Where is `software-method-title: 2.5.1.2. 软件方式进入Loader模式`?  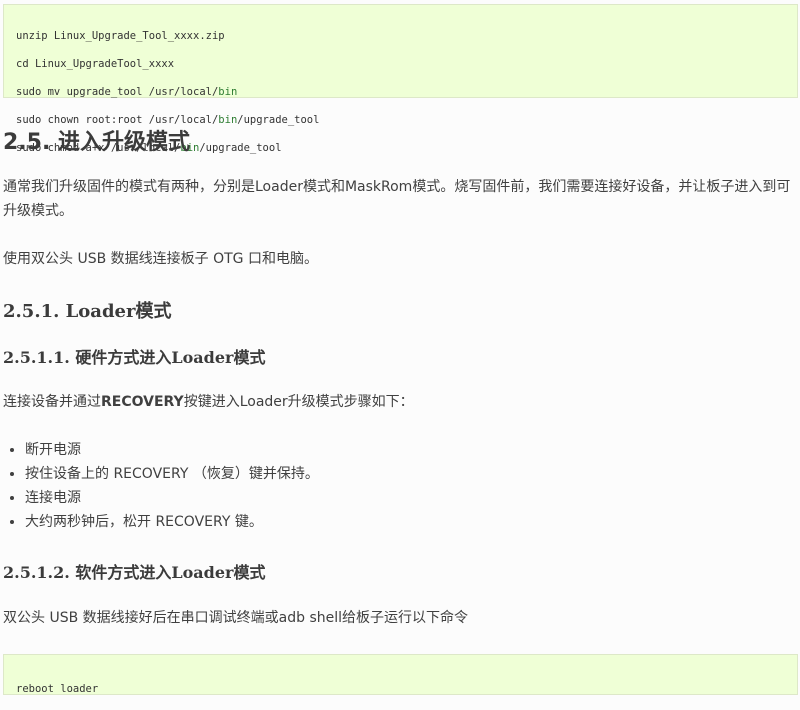 software-method-title: 2.5.1.2. 软件方式进入Loader模式 is located at coordinates (134, 572).